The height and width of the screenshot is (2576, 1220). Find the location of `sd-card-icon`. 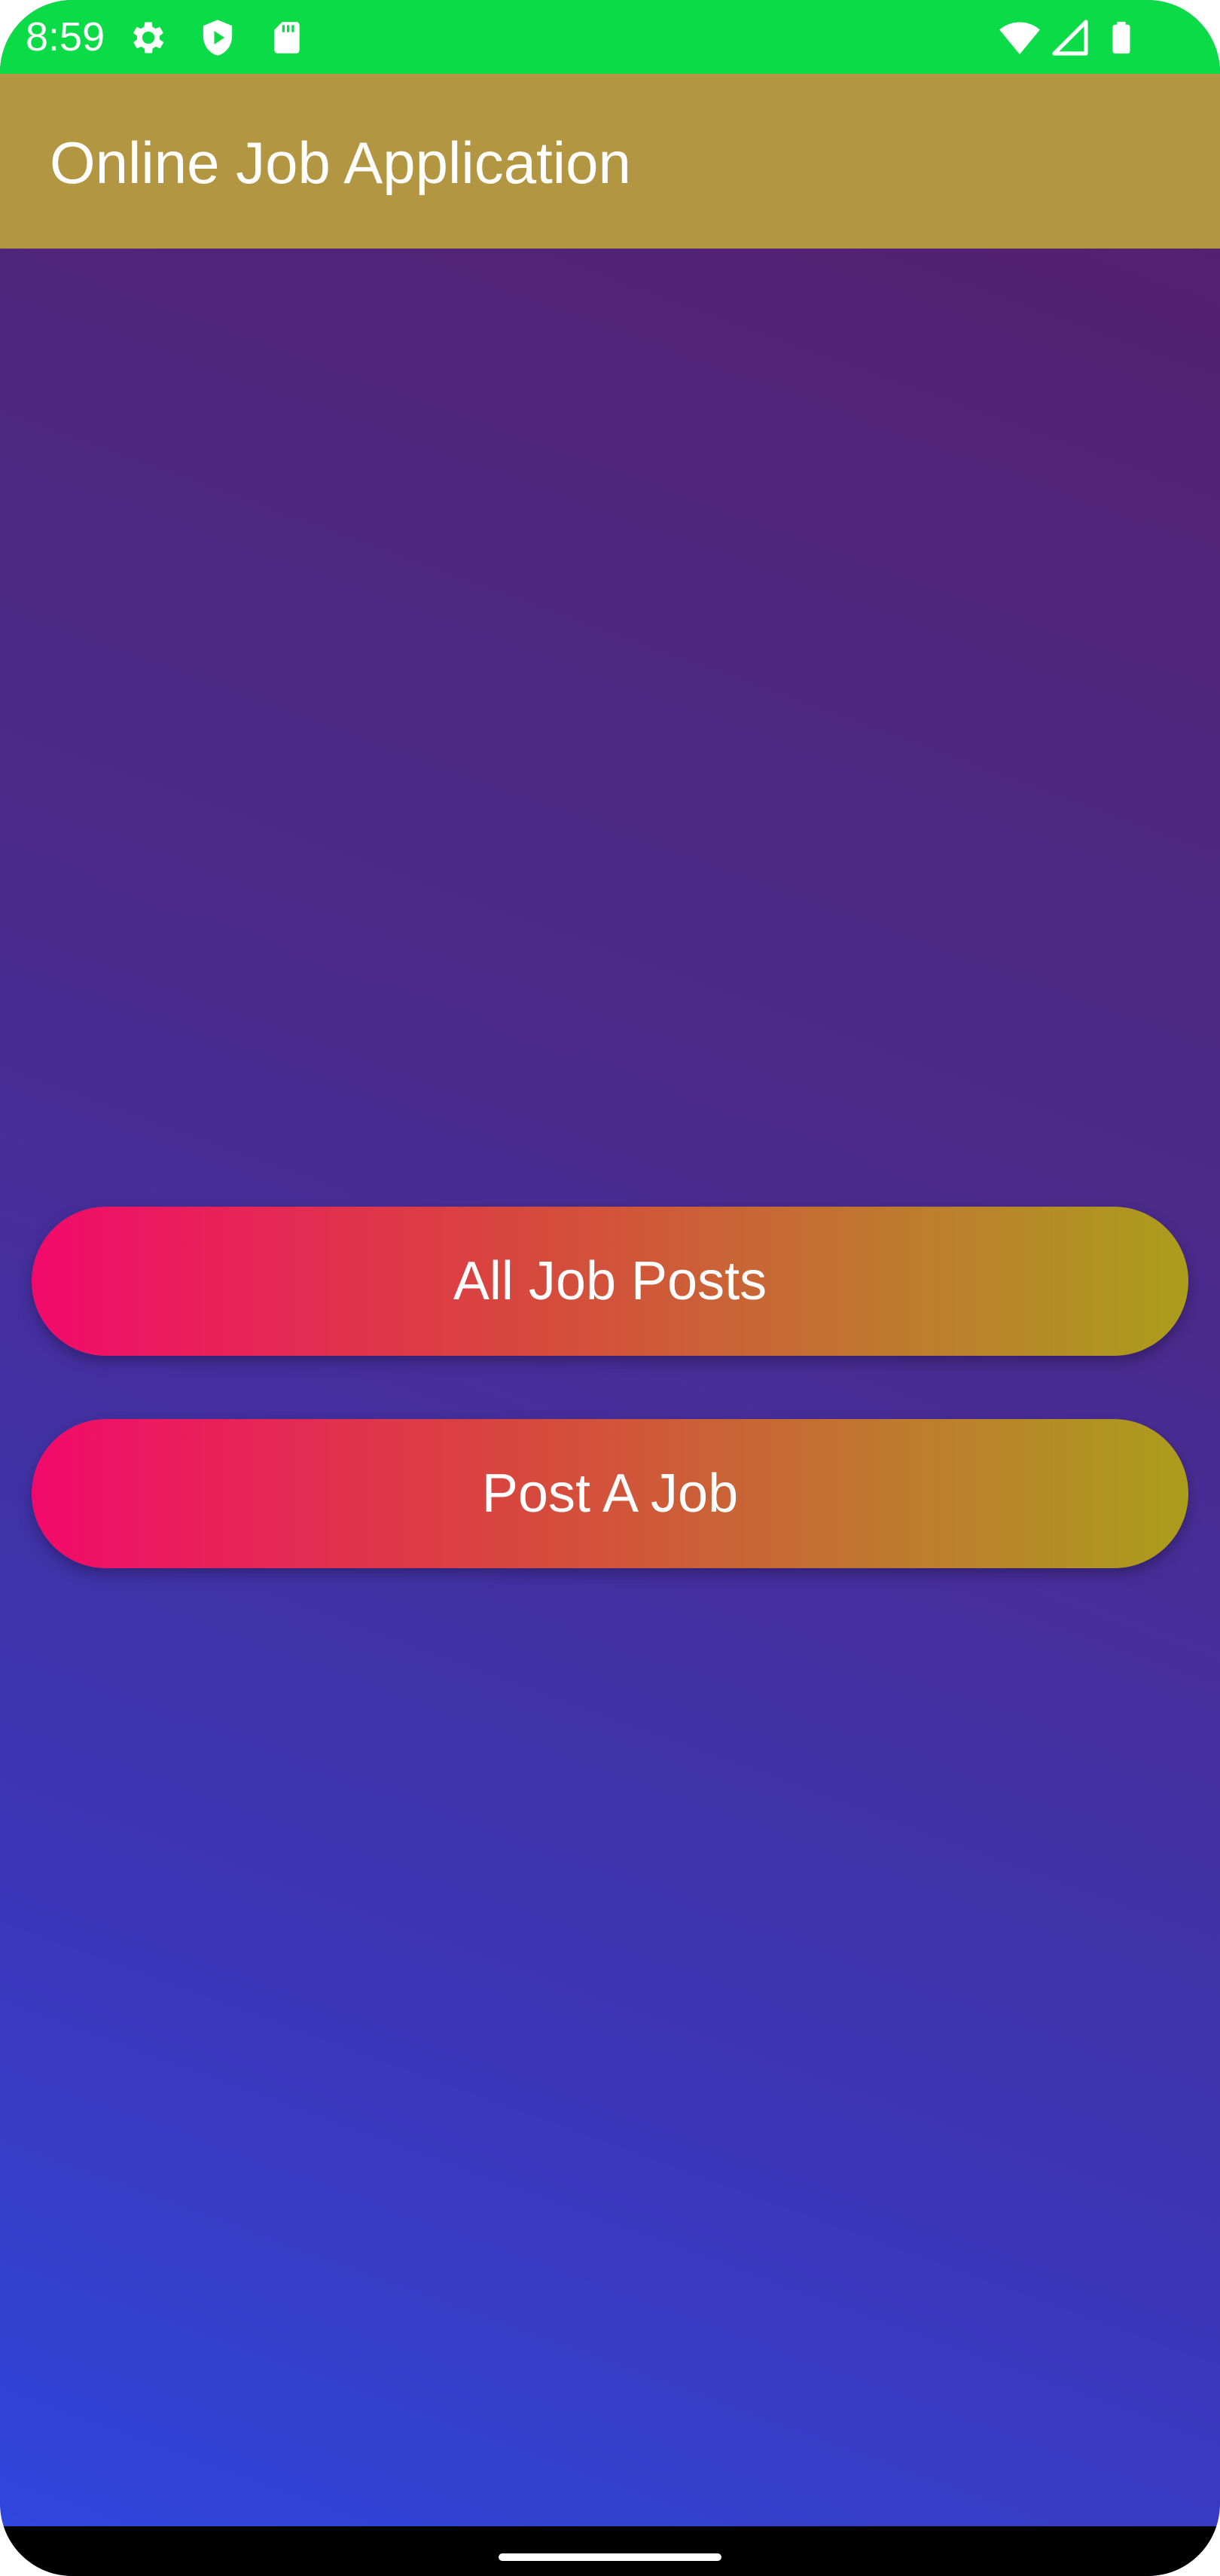

sd-card-icon is located at coordinates (287, 37).